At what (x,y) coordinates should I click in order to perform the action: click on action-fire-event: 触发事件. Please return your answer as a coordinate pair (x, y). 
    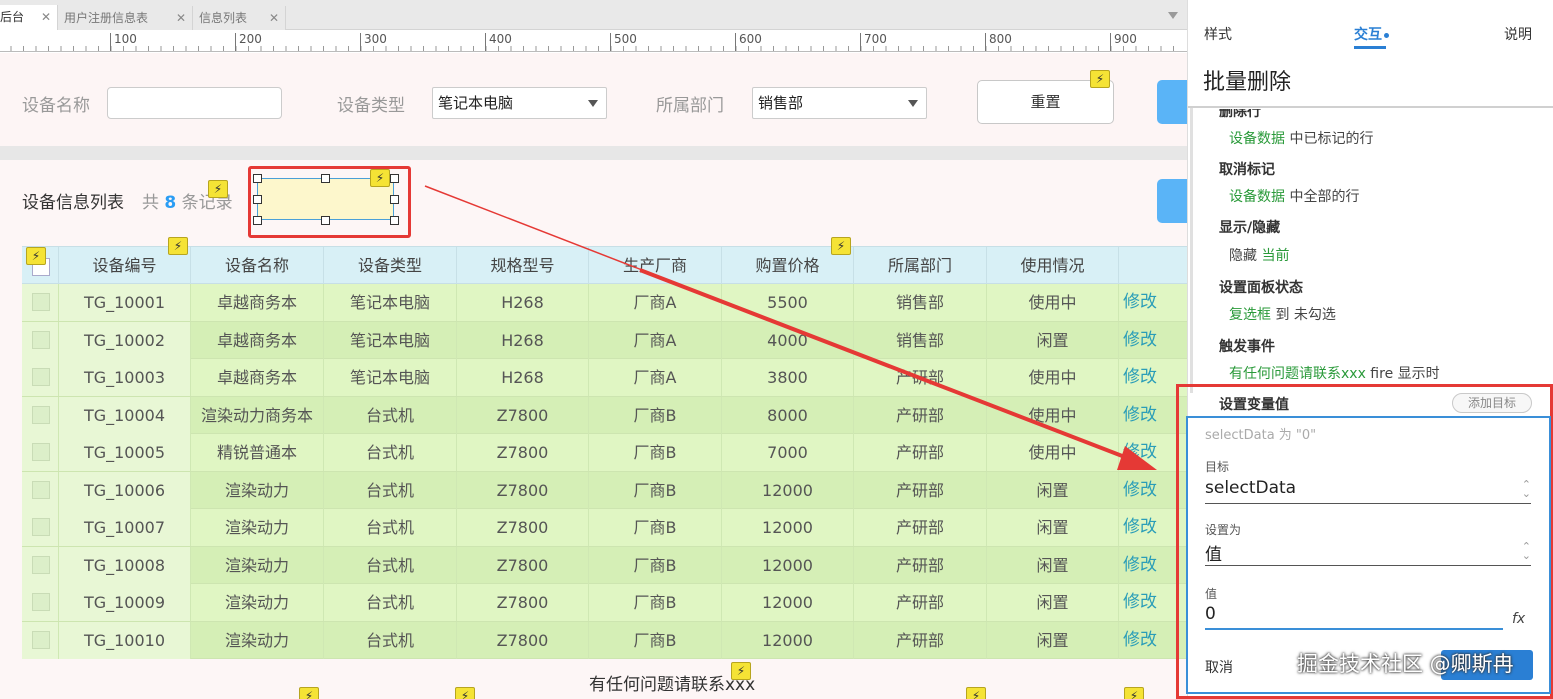
    Looking at the image, I should click on (1247, 346).